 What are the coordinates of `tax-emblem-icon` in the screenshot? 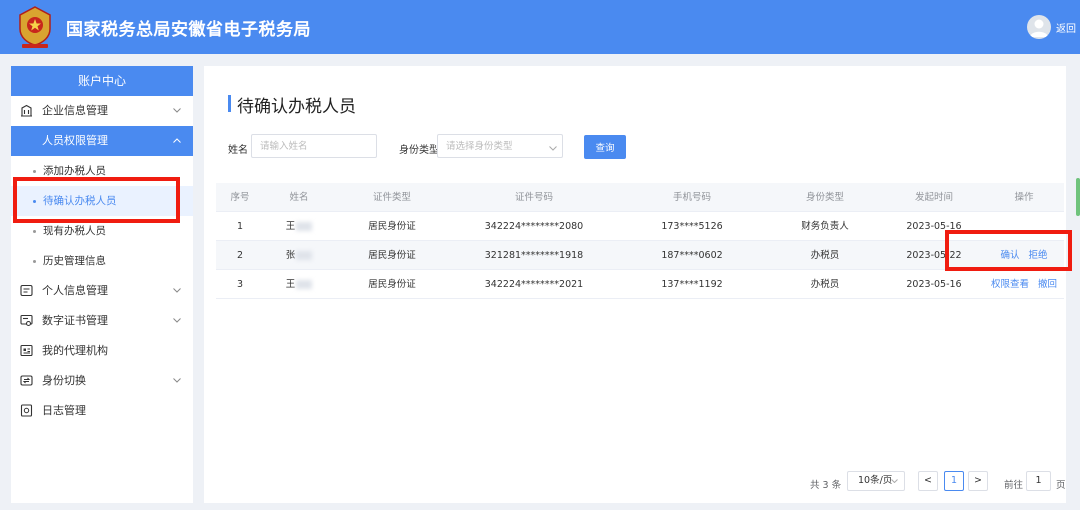 It's located at (35, 27).